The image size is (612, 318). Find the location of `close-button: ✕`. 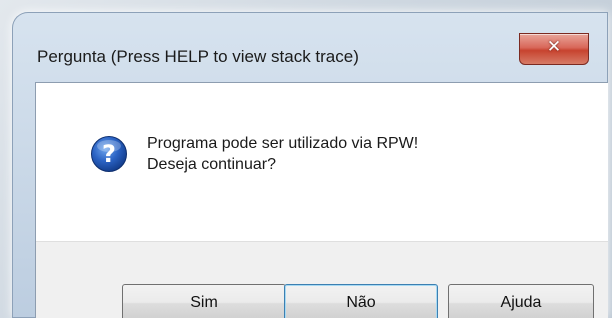

close-button: ✕ is located at coordinates (554, 49).